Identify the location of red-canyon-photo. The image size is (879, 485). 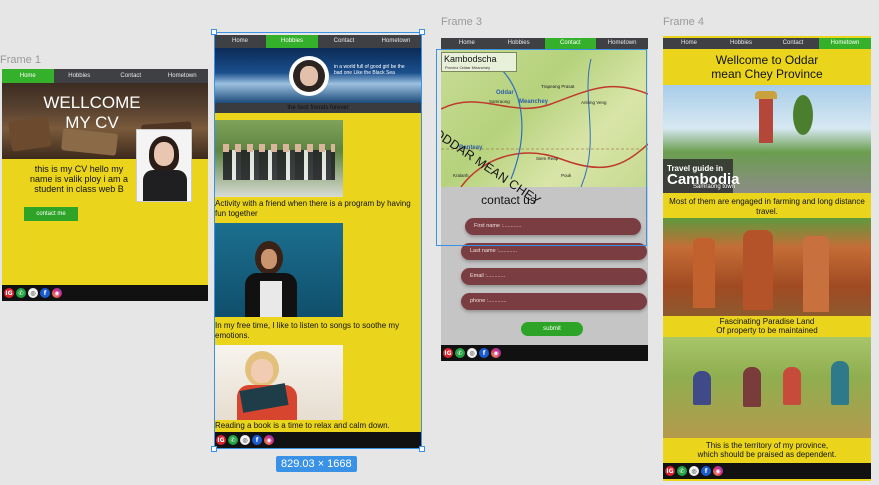
(767, 267).